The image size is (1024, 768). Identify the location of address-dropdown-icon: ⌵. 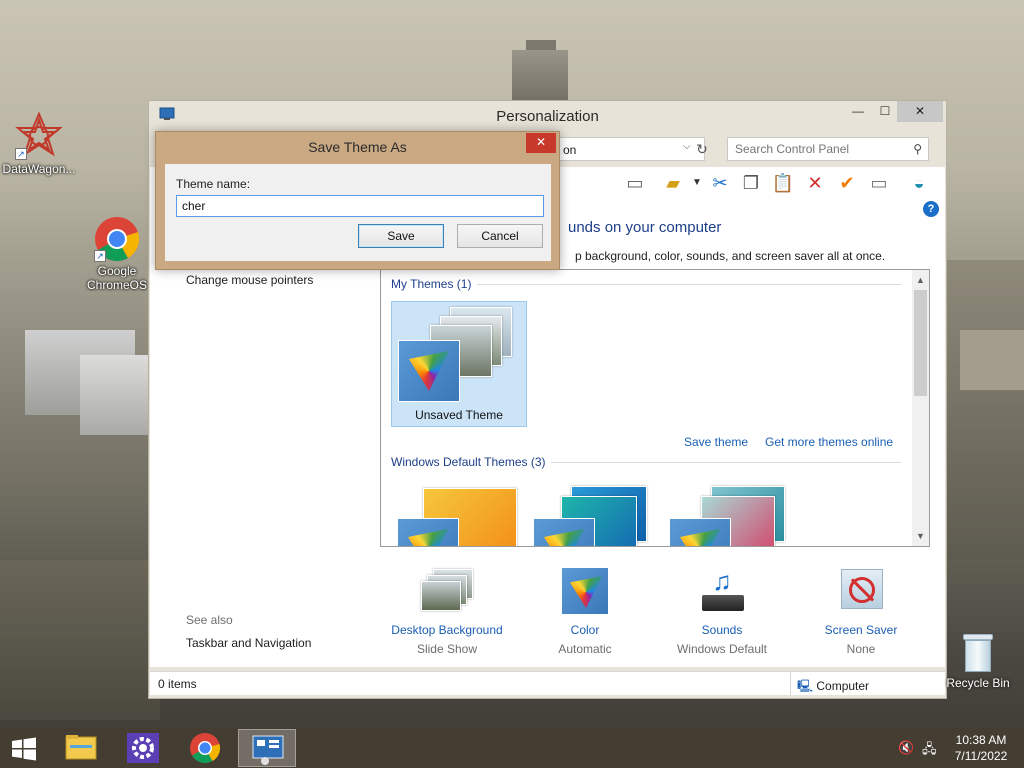
(687, 146).